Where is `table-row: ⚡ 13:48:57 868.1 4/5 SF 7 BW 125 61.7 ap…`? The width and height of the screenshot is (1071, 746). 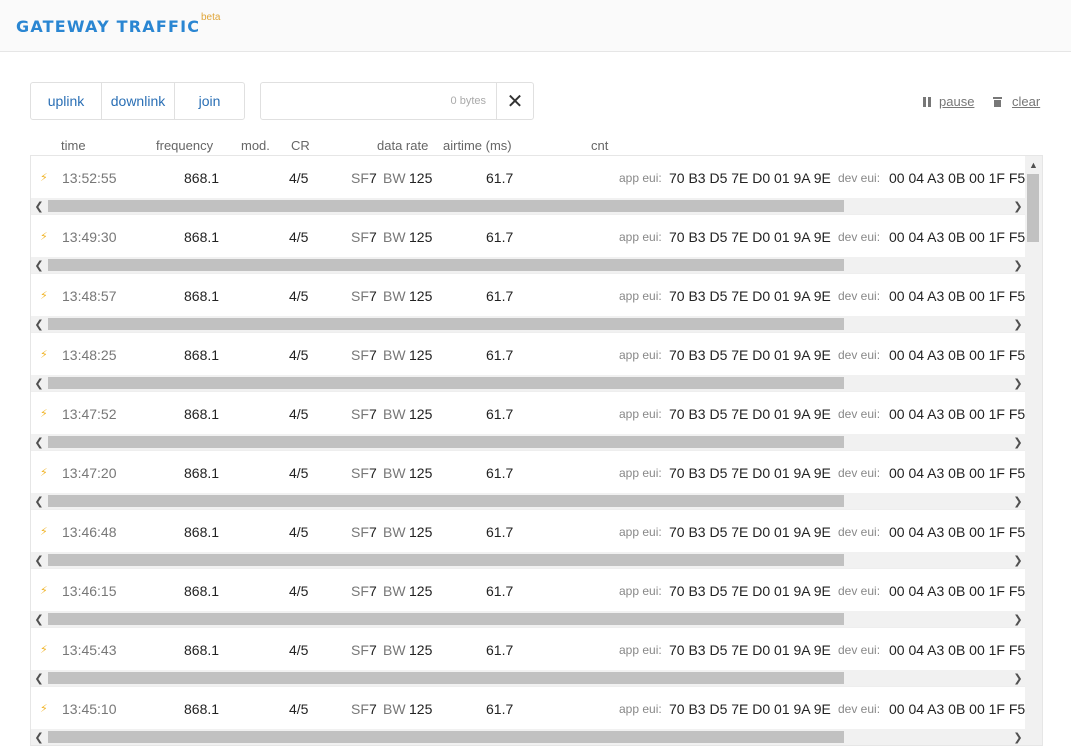
table-row: ⚡ 13:48:57 868.1 4/5 SF 7 BW 125 61.7 ap… is located at coordinates (528, 303).